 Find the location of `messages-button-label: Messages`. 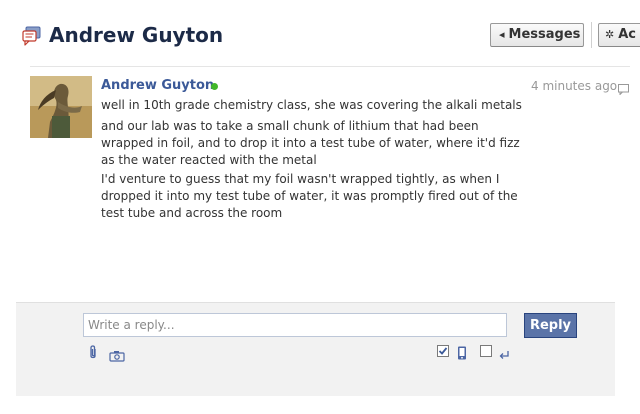

messages-button-label: Messages is located at coordinates (544, 34).